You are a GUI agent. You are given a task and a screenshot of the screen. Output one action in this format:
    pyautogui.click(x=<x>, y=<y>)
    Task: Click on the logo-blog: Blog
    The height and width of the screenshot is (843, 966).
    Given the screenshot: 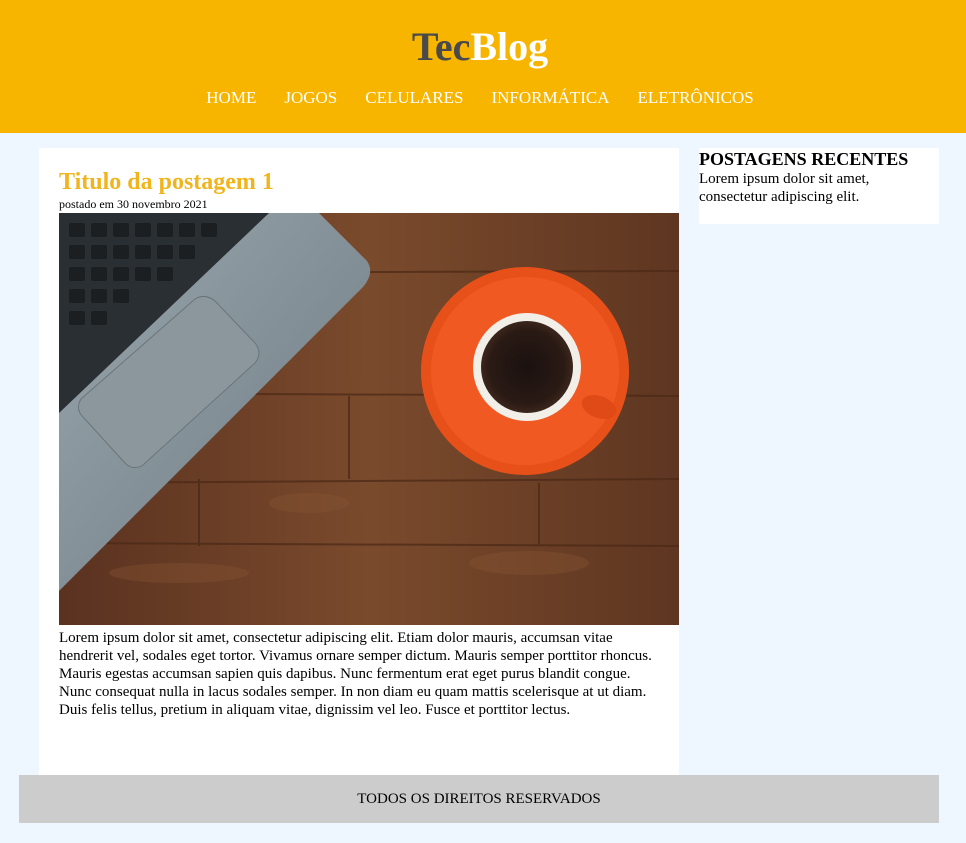 What is the action you would take?
    pyautogui.click(x=509, y=46)
    